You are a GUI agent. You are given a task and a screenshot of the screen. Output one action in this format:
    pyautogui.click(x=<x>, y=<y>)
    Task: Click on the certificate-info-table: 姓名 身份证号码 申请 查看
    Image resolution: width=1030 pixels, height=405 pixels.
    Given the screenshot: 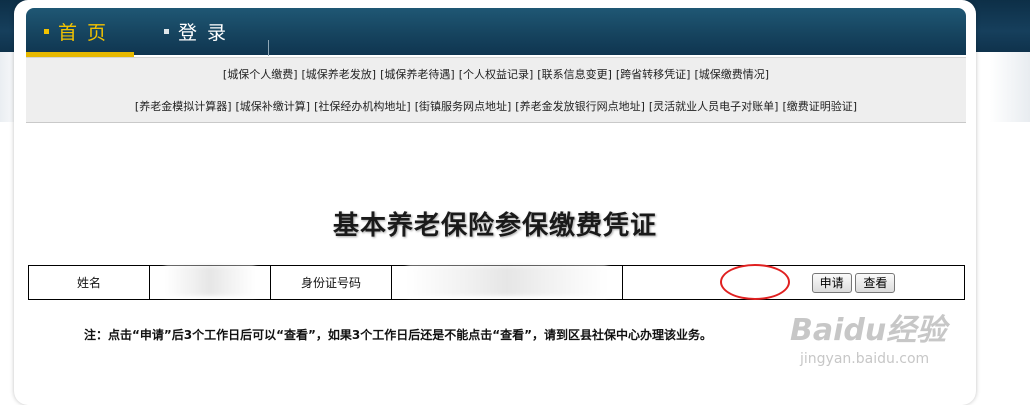 What is the action you would take?
    pyautogui.click(x=496, y=282)
    